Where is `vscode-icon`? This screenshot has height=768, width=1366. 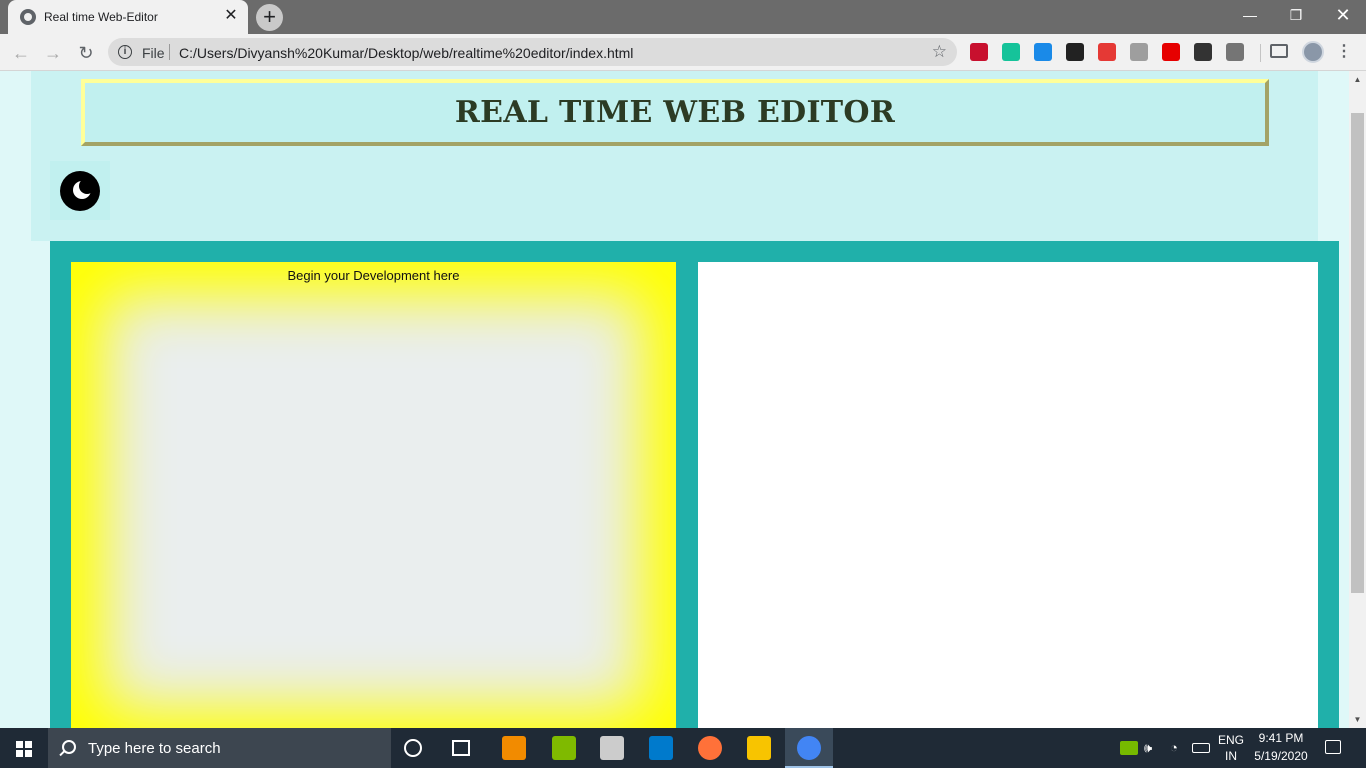
vscode-icon is located at coordinates (661, 748).